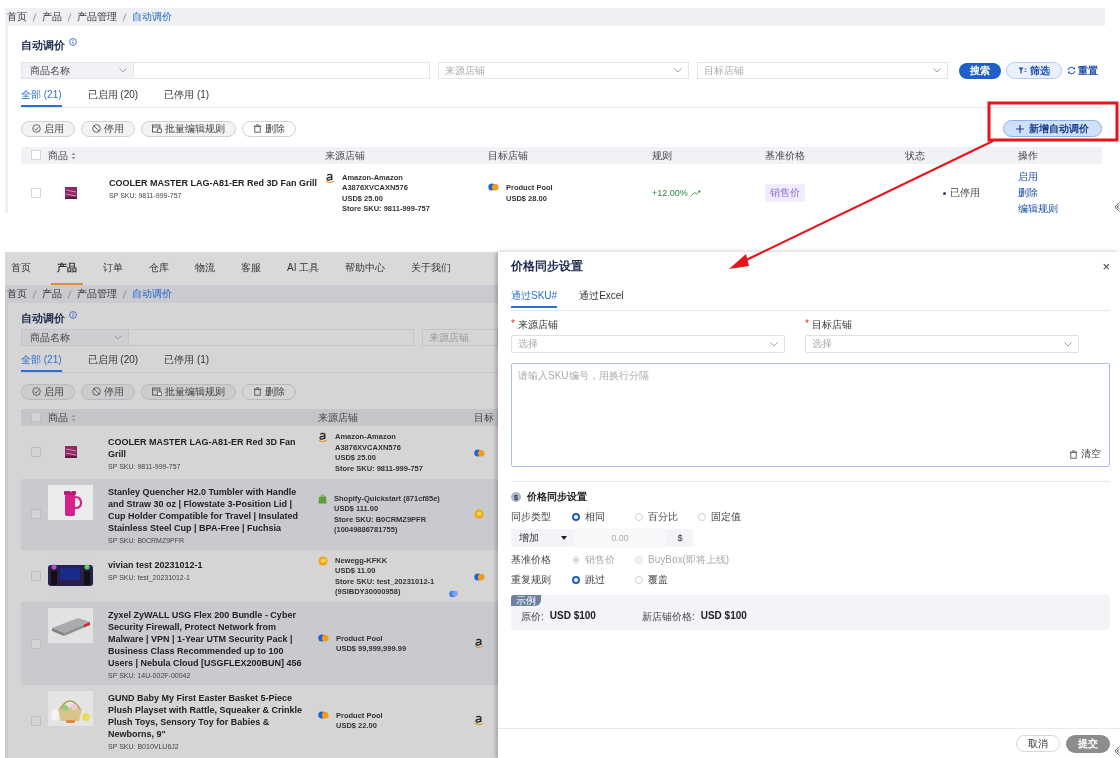 Image resolution: width=1120 pixels, height=758 pixels. I want to click on product-title: Zyxel ZyWALL USG Flex 200 Bundle - Cyber Security Firewall, Protect Network from Malware | VPN | 1-Year UTM Security Pack | Business Class Recommended up to 100 Users | Nebula Cloud [USGFLEX200BUN] 456, so click(205, 639).